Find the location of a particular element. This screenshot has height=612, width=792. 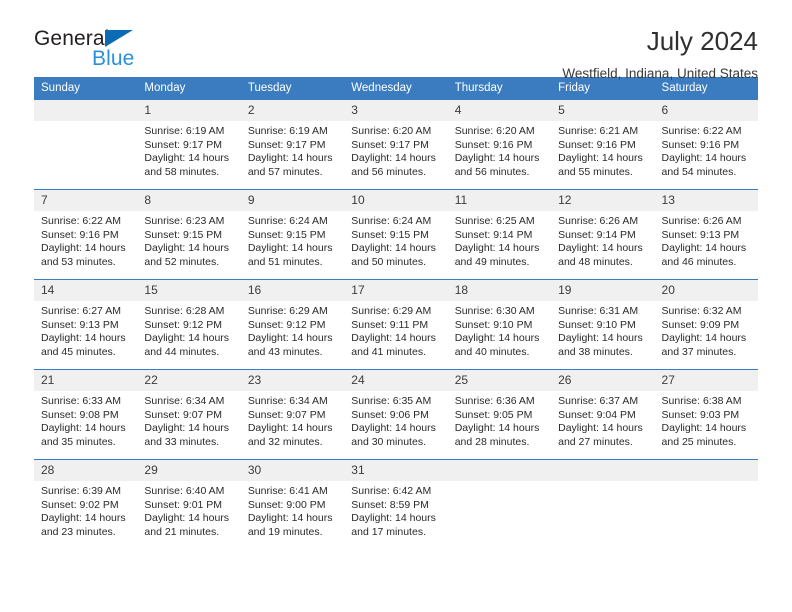

sunrise-text: Sunrise: 6:28 AM is located at coordinates (184, 311).